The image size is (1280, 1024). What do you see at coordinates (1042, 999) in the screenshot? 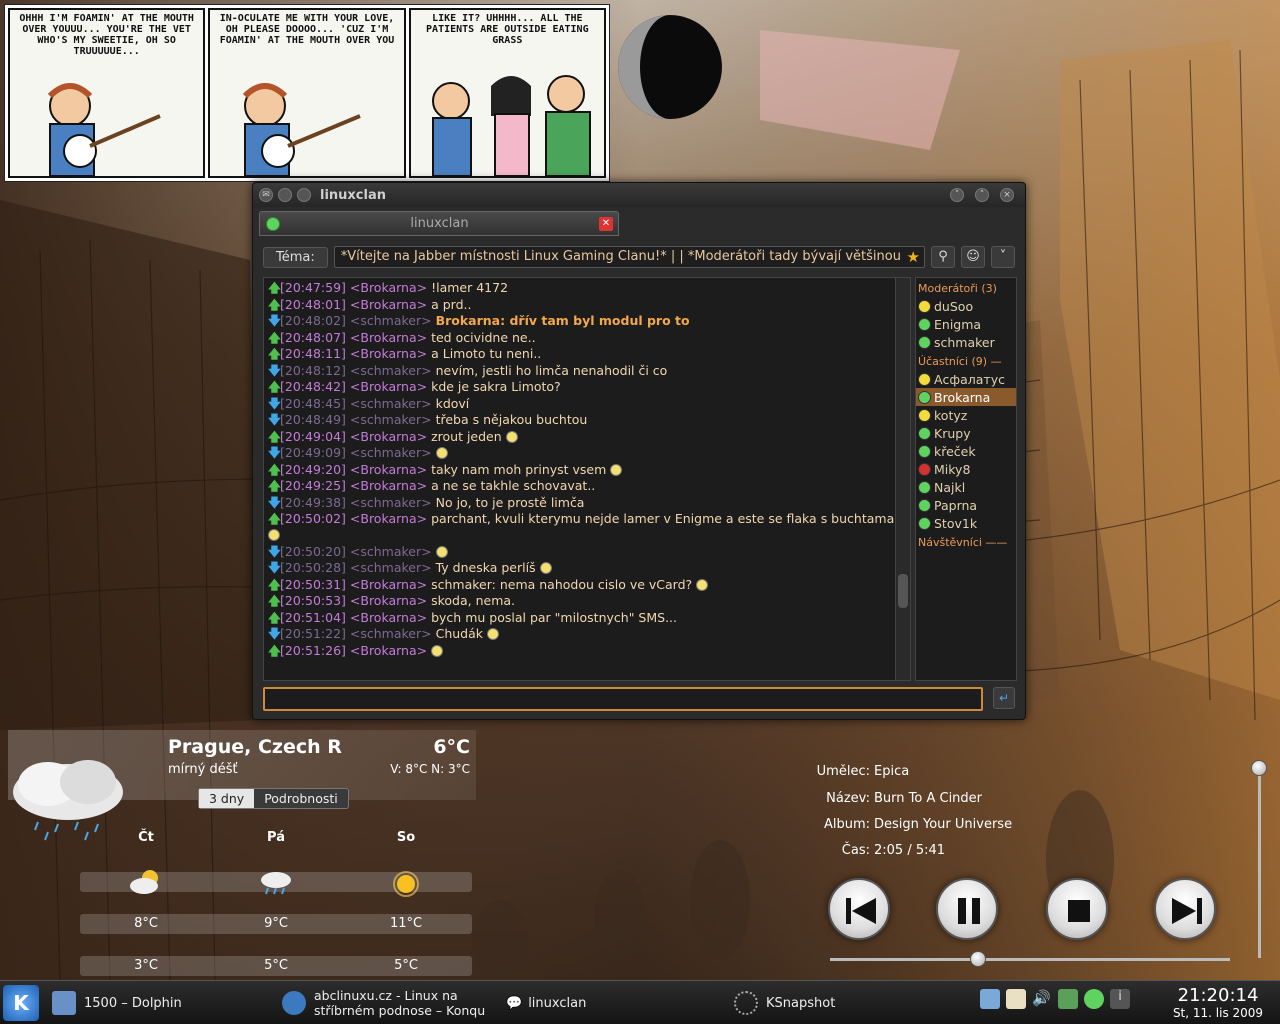
I see `volume-icon: 🔊` at bounding box center [1042, 999].